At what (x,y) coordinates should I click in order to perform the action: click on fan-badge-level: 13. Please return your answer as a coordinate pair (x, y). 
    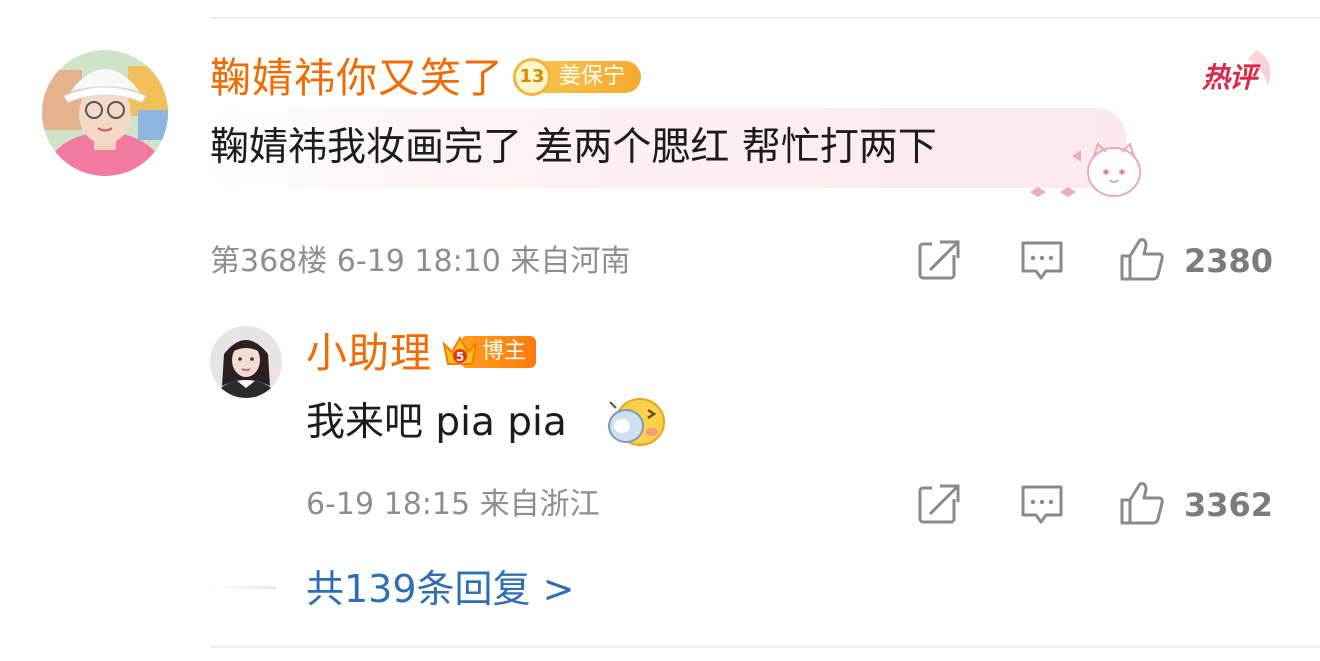
    Looking at the image, I should click on (532, 77).